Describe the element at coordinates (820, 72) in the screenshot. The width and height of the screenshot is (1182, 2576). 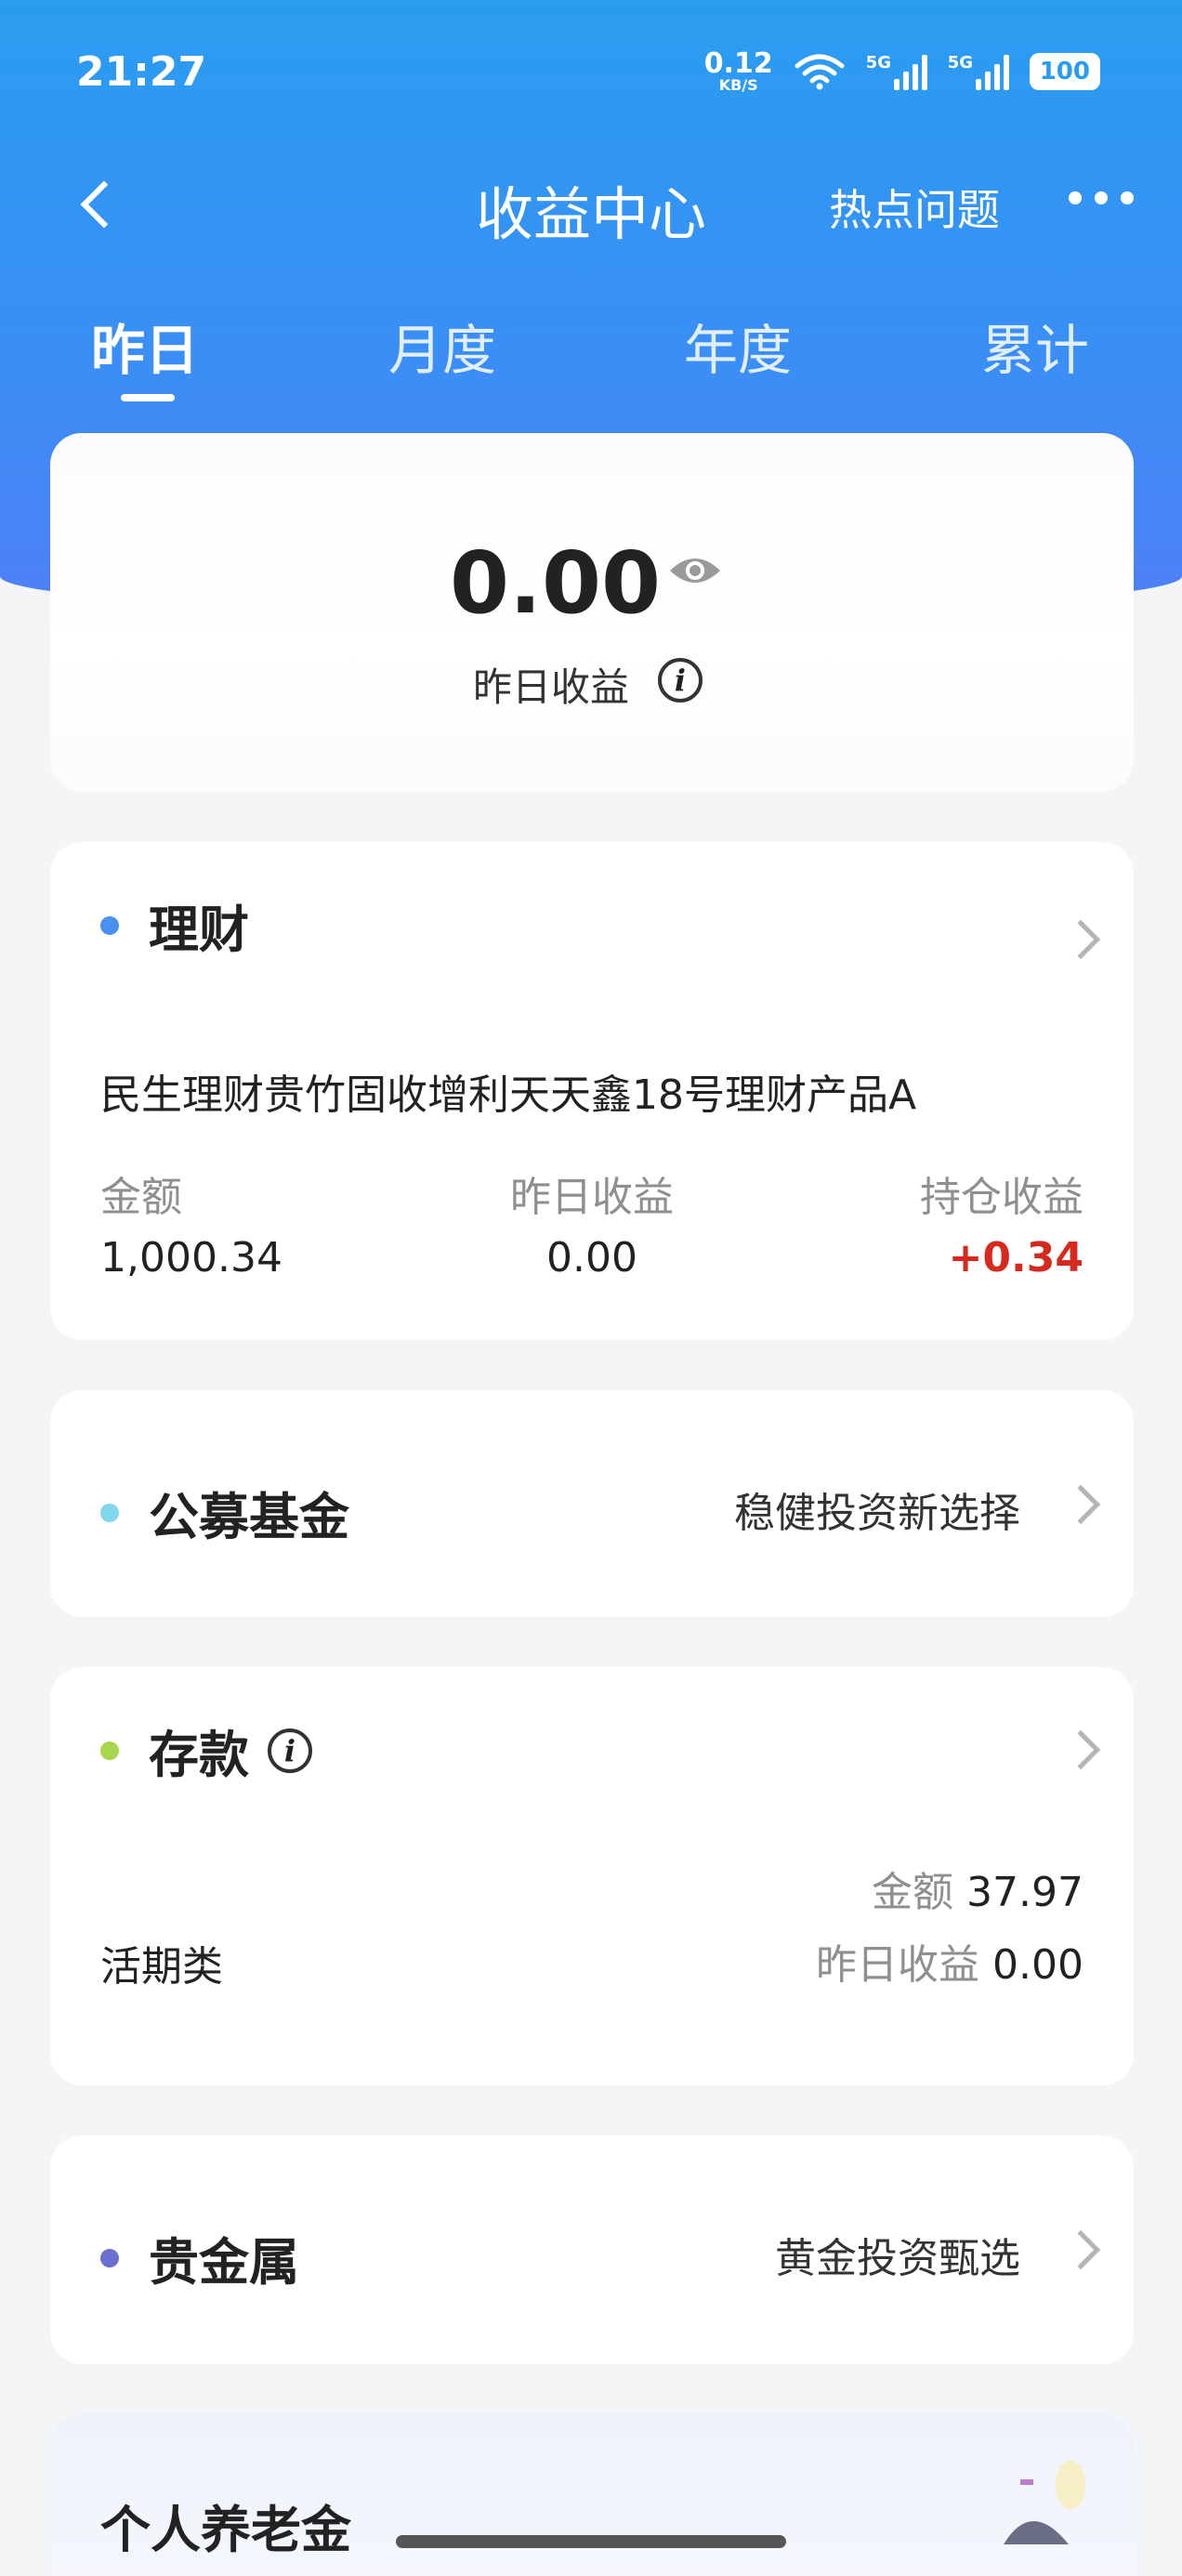
I see `wifi-icon` at that location.